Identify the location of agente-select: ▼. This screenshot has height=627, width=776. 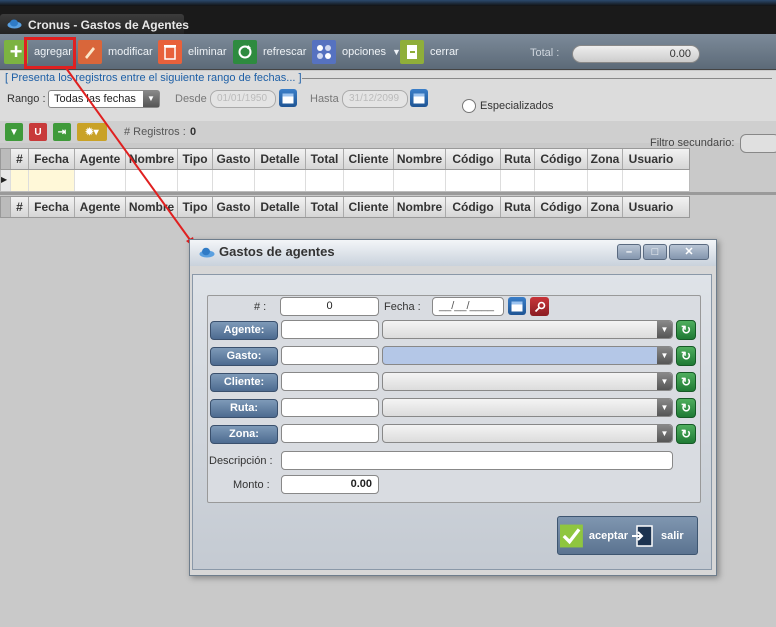
(527, 329).